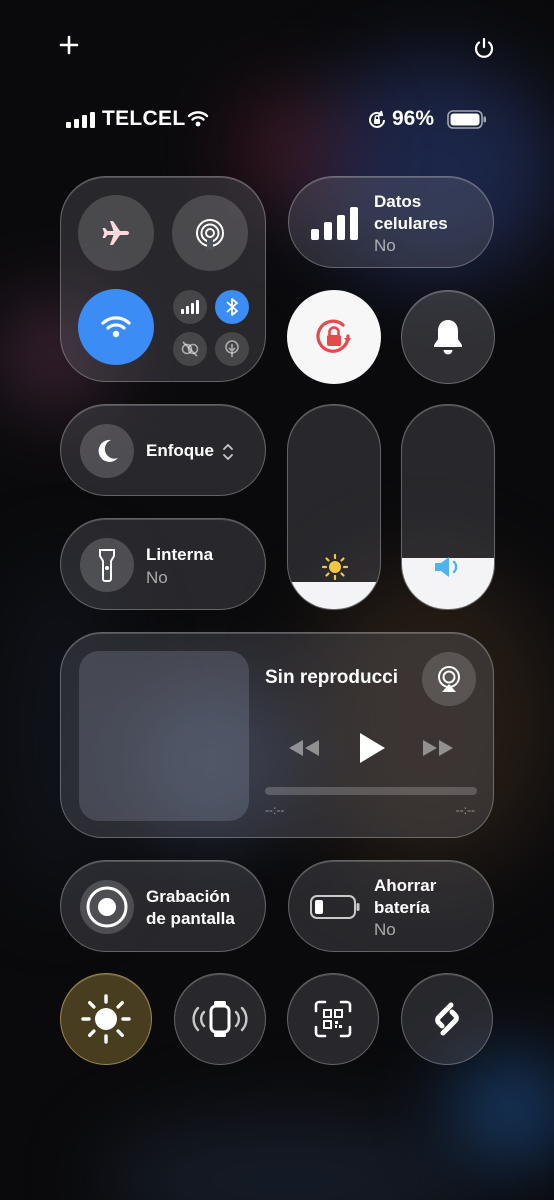 Image resolution: width=554 pixels, height=1200 pixels. I want to click on airplay-button, so click(449, 679).